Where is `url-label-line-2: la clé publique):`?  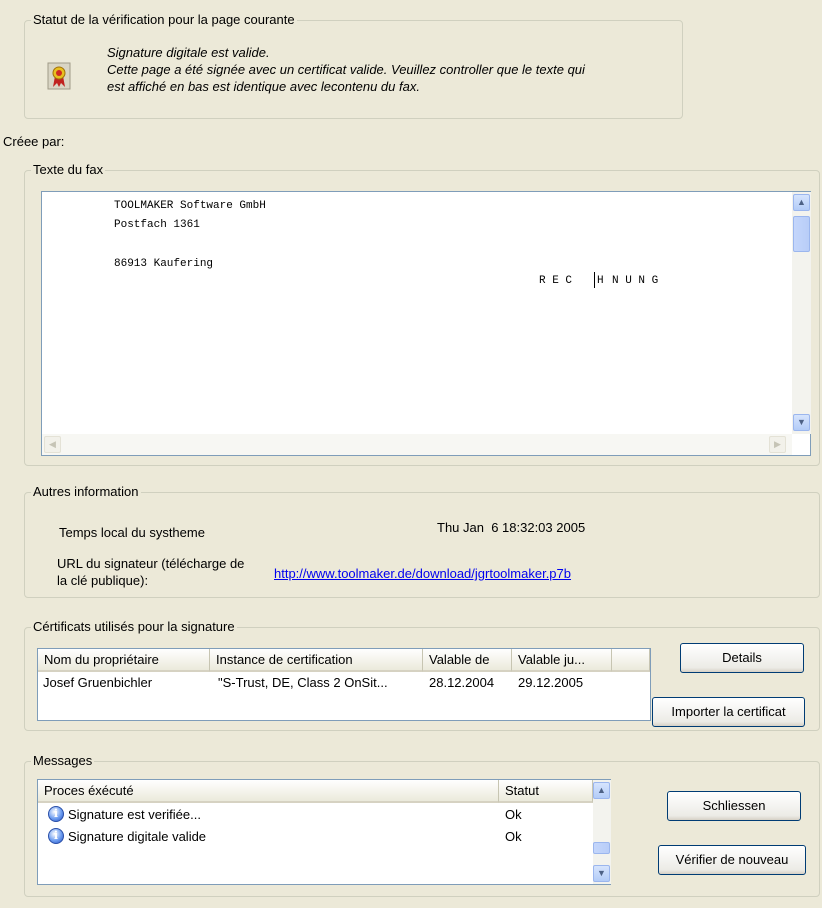
url-label-line-2: la clé publique): is located at coordinates (103, 580).